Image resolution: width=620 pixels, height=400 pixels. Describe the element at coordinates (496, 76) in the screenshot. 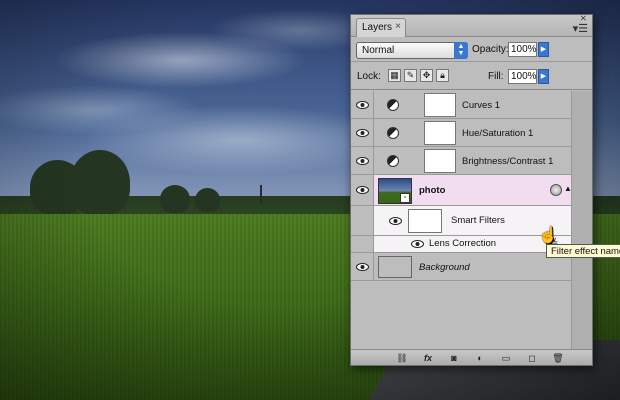

I see `fill-label: Fill:` at that location.